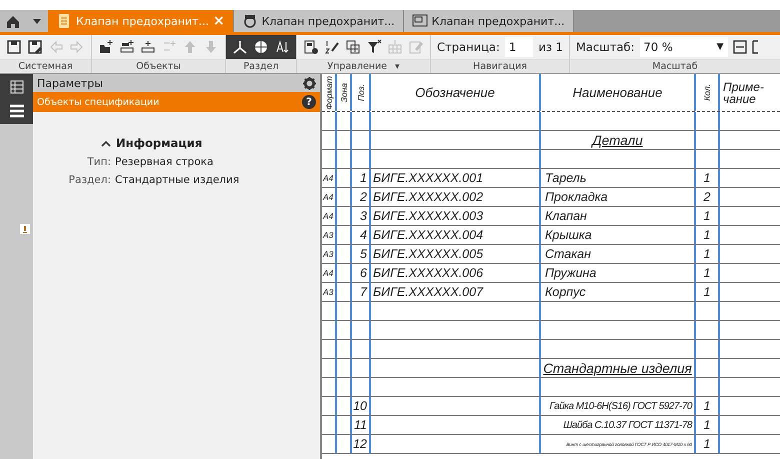 This screenshot has width=780, height=459. What do you see at coordinates (618, 92) in the screenshot?
I see `column-header: Наименование` at bounding box center [618, 92].